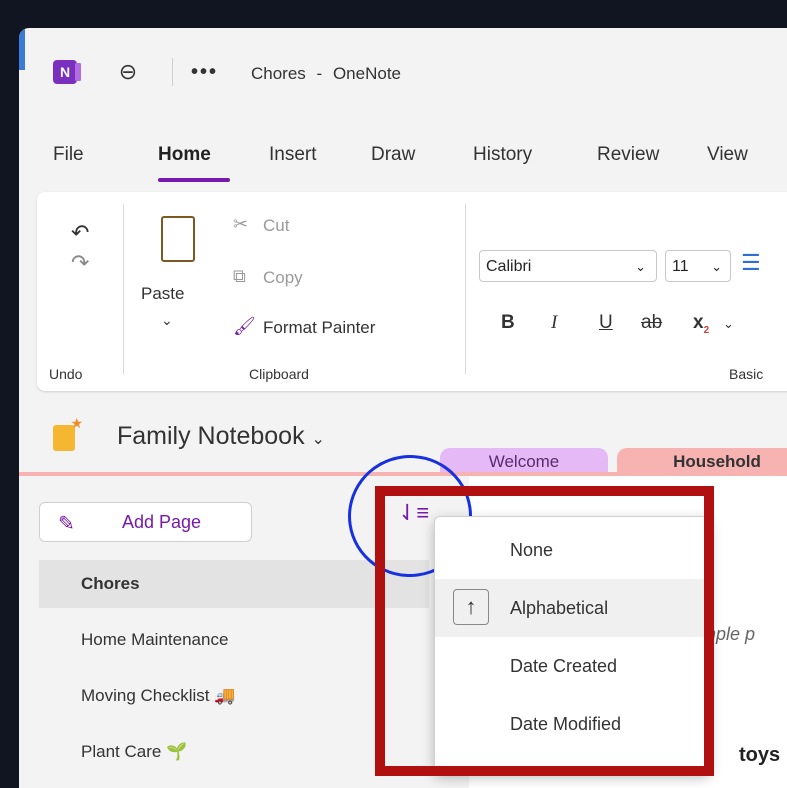 The width and height of the screenshot is (787, 788). I want to click on undo-icon: ↶, so click(80, 233).